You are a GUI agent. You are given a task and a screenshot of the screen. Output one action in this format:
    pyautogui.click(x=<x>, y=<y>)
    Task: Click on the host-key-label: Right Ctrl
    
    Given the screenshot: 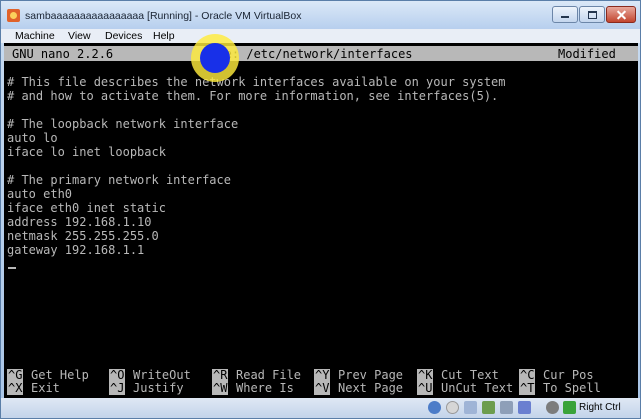 What is the action you would take?
    pyautogui.click(x=600, y=407)
    